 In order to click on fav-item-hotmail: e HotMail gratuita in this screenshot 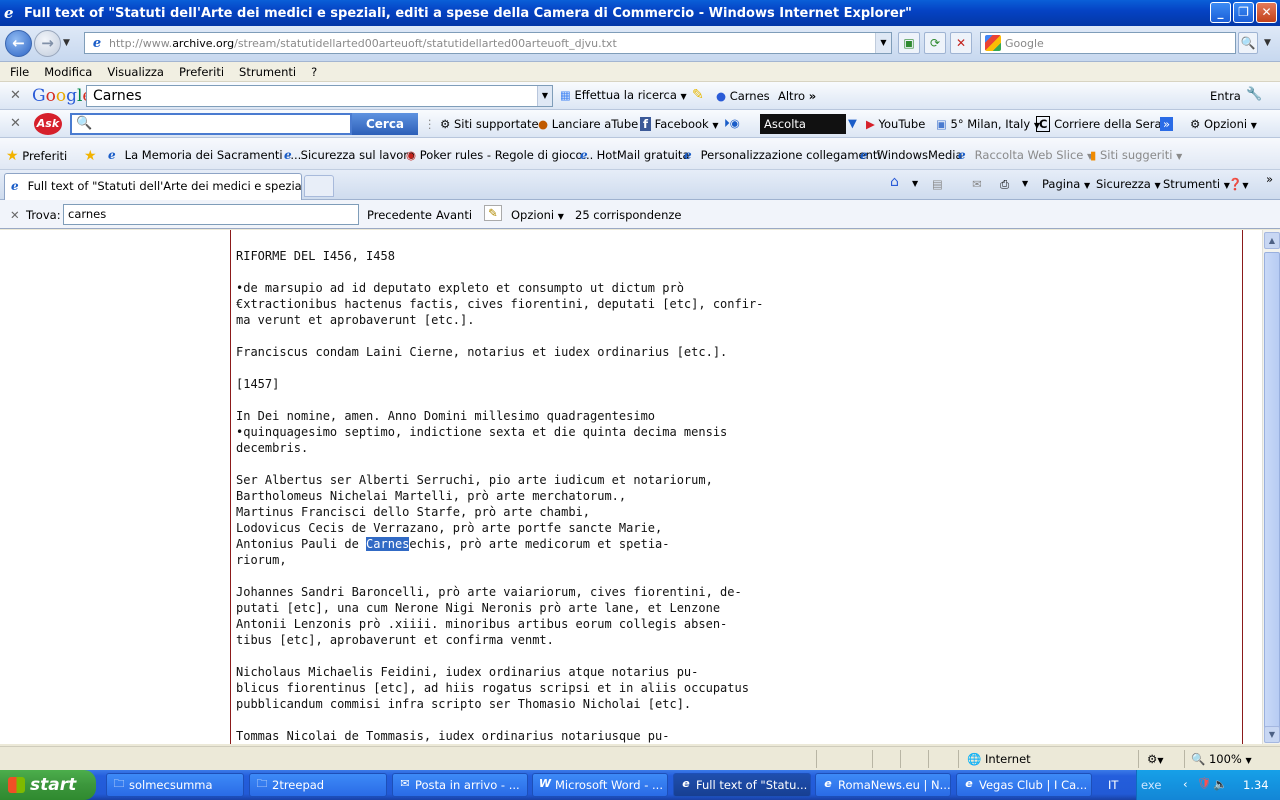, I will do `click(635, 155)`.